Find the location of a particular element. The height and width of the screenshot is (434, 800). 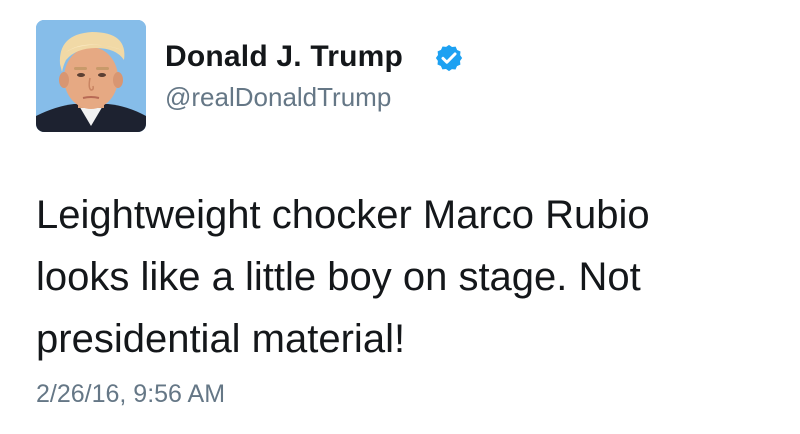

display-name: Donald J. Trump is located at coordinates (284, 57).